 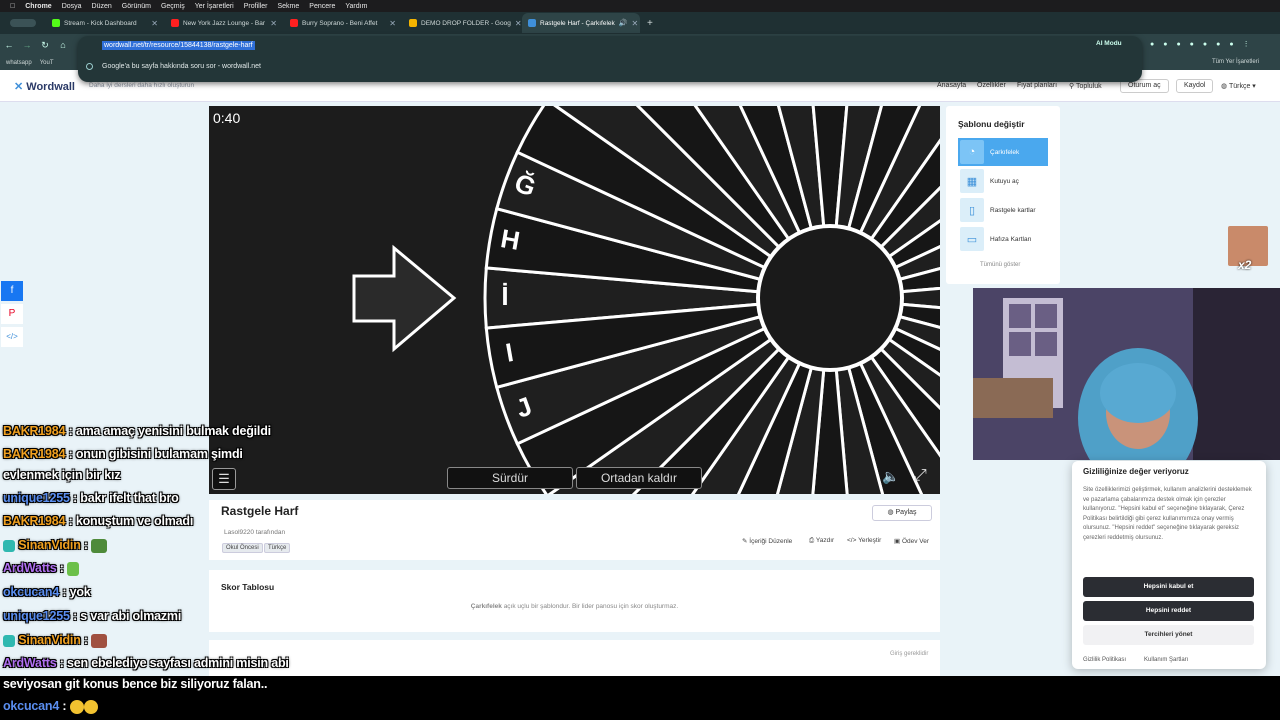 I want to click on template-flash-cards: ▭ Hafıza Kartları, so click(x=1003, y=239).